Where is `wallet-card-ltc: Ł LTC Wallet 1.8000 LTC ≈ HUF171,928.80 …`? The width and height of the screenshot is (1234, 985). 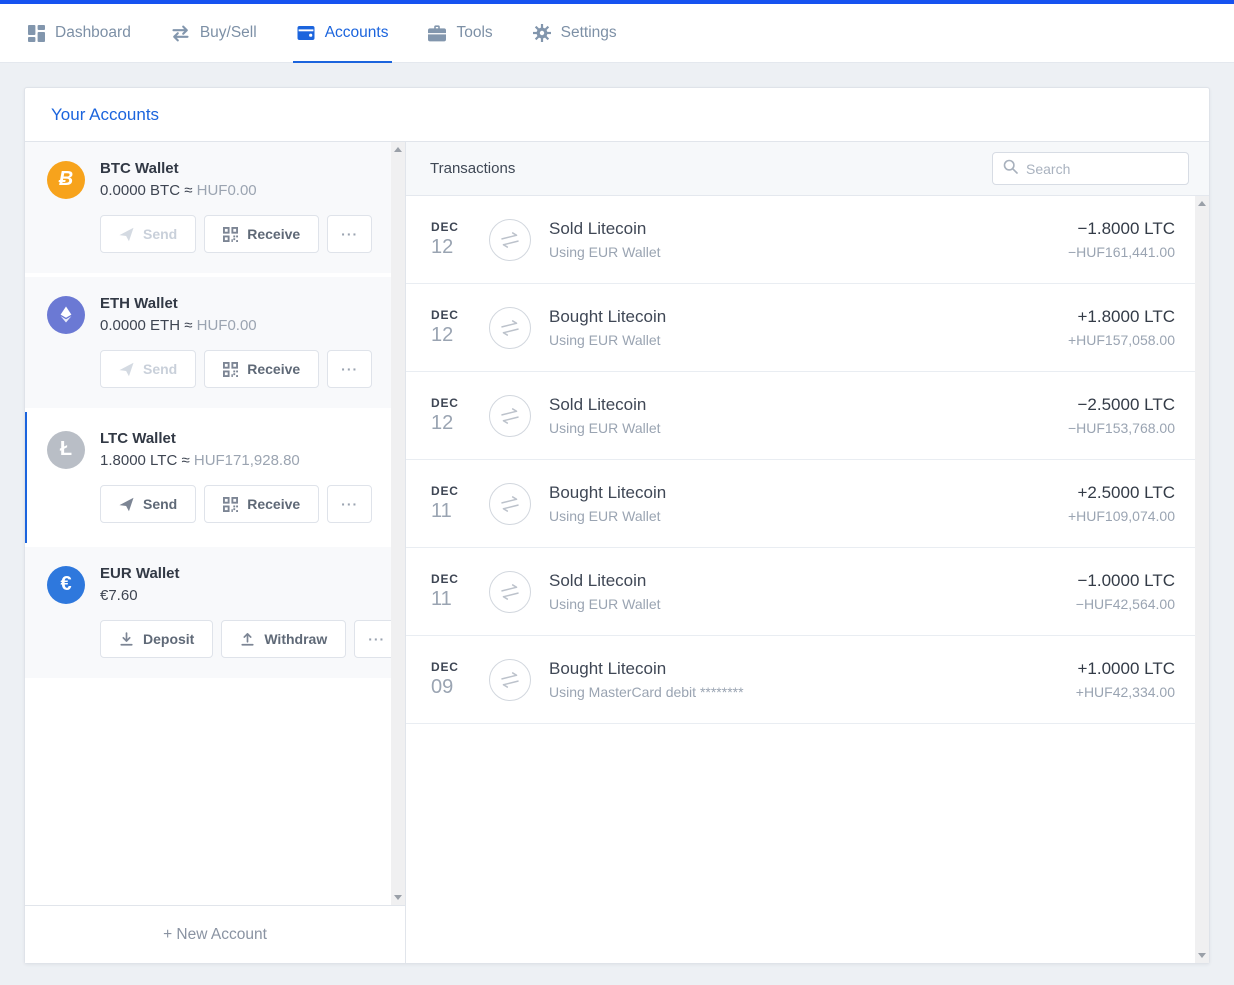
wallet-card-ltc: Ł LTC Wallet 1.8000 LTC ≈ HUF171,928.80 … is located at coordinates (208, 477).